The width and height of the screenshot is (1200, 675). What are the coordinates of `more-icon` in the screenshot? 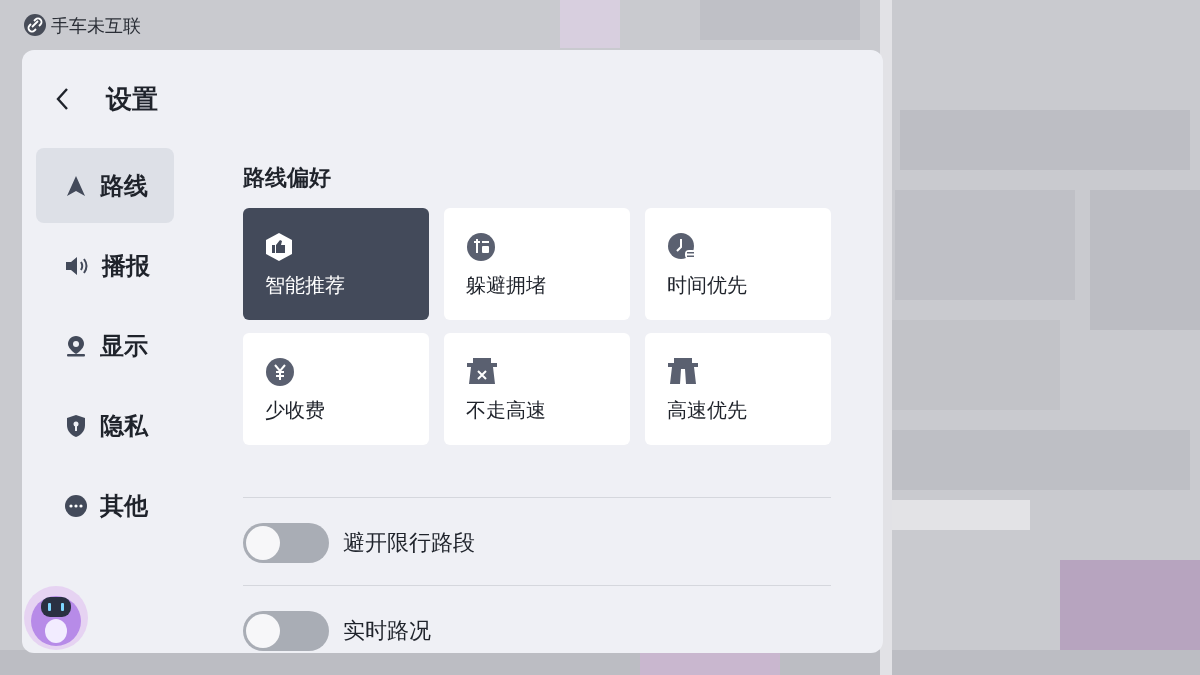 It's located at (76, 505).